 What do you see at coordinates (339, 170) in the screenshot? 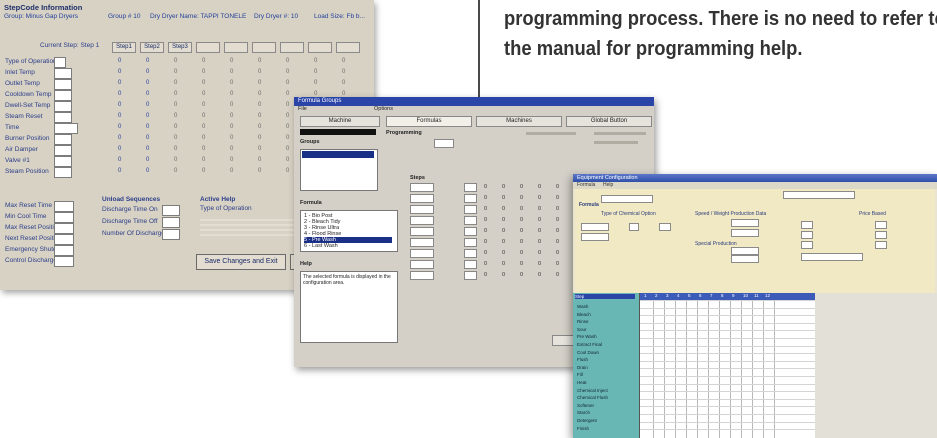
I see `groups-list` at bounding box center [339, 170].